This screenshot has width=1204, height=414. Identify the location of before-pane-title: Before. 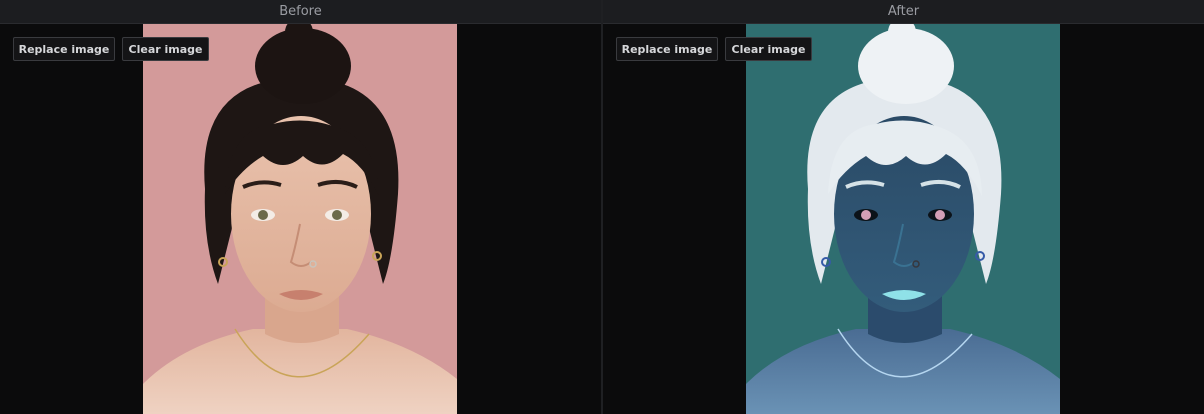
(300, 11).